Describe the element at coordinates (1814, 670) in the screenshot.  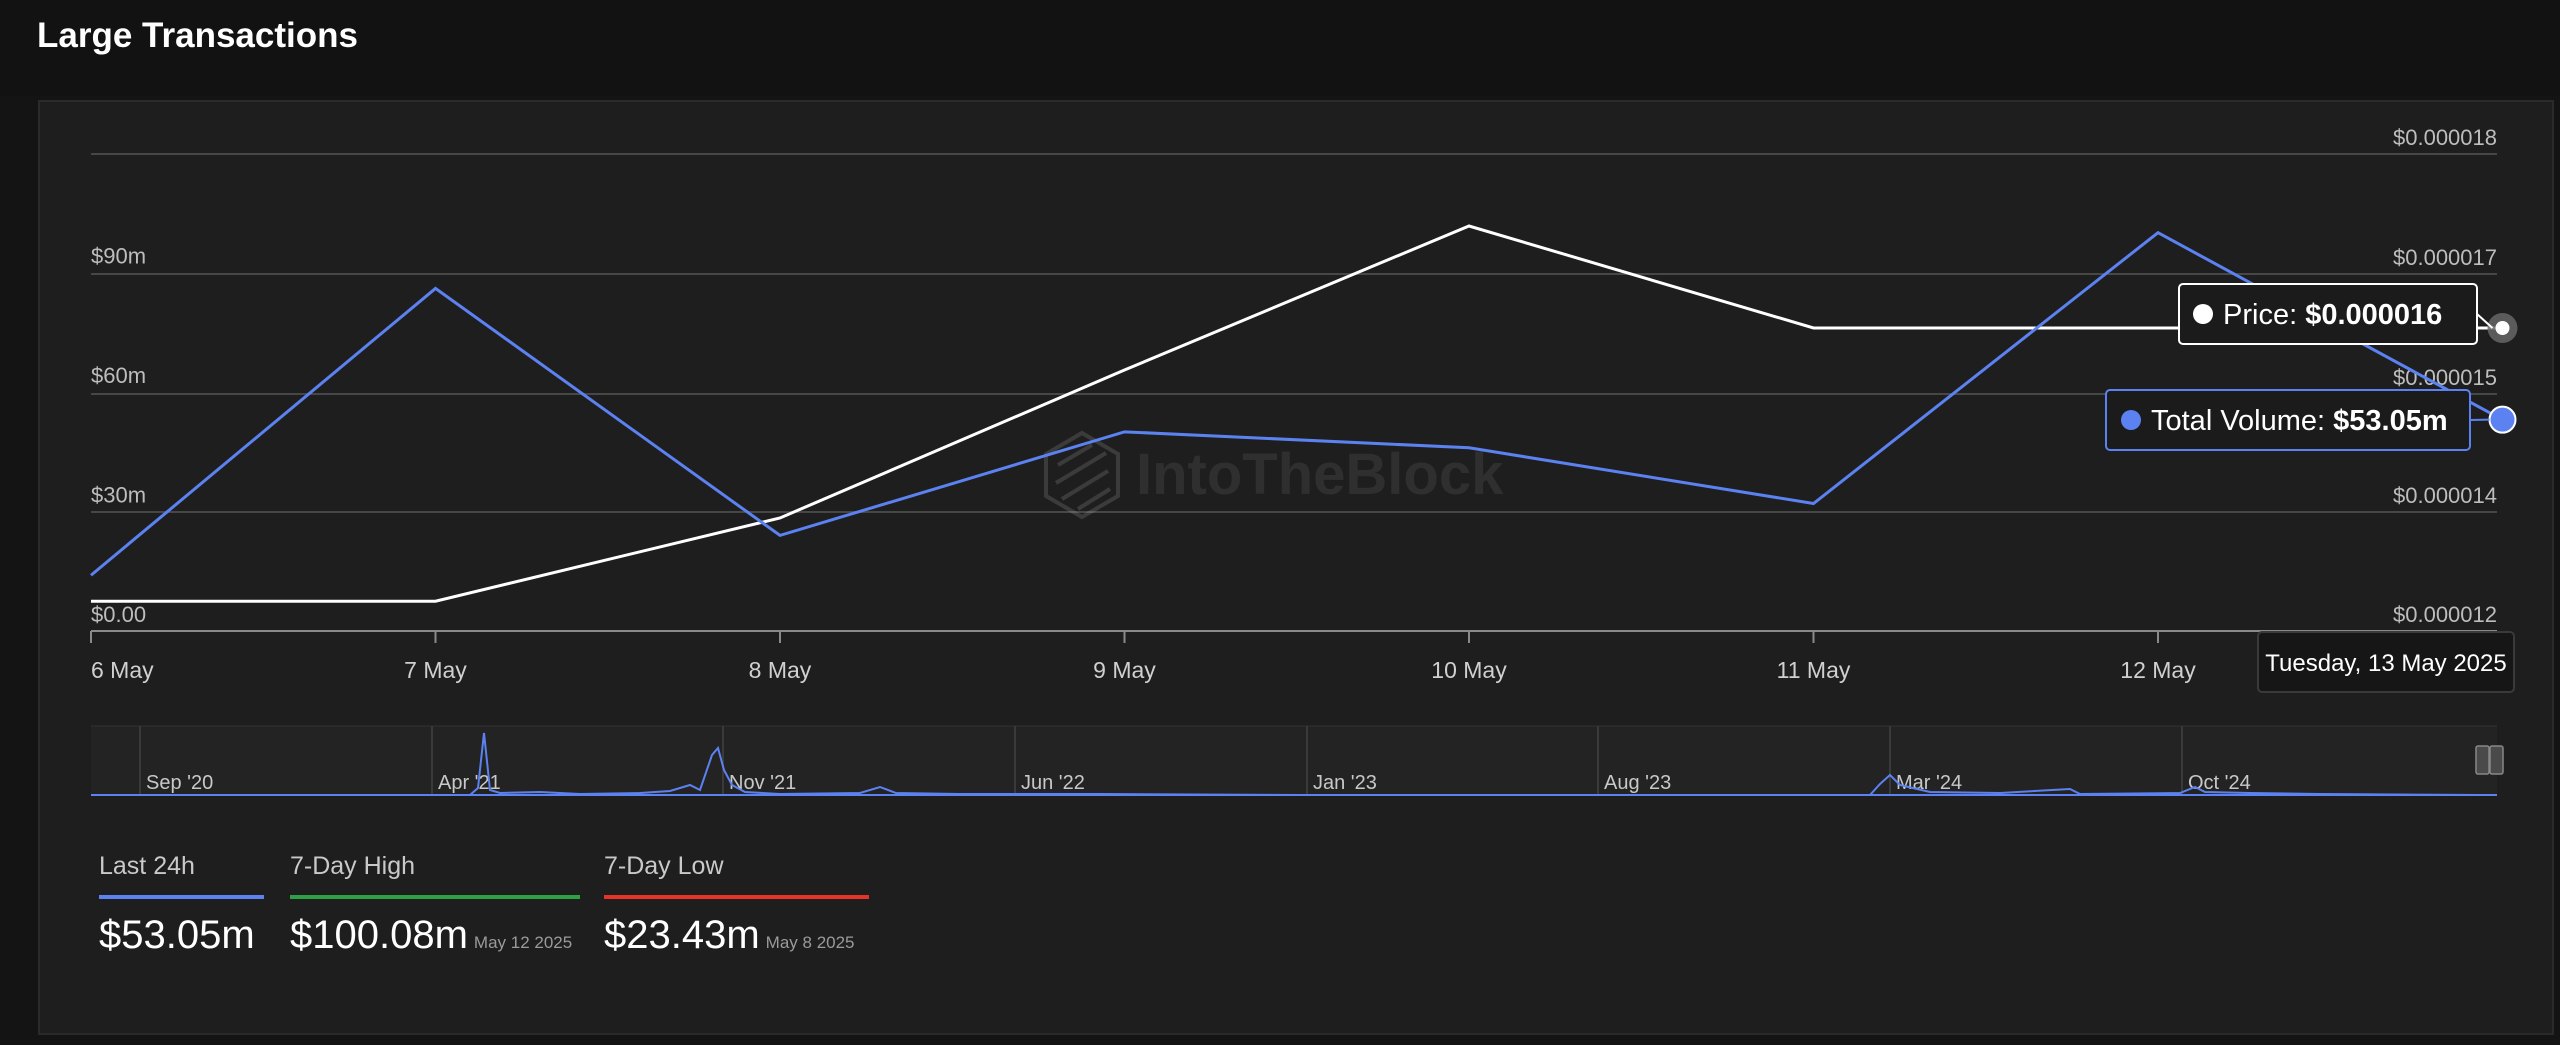
I see `x-tick-label: 11 May` at that location.